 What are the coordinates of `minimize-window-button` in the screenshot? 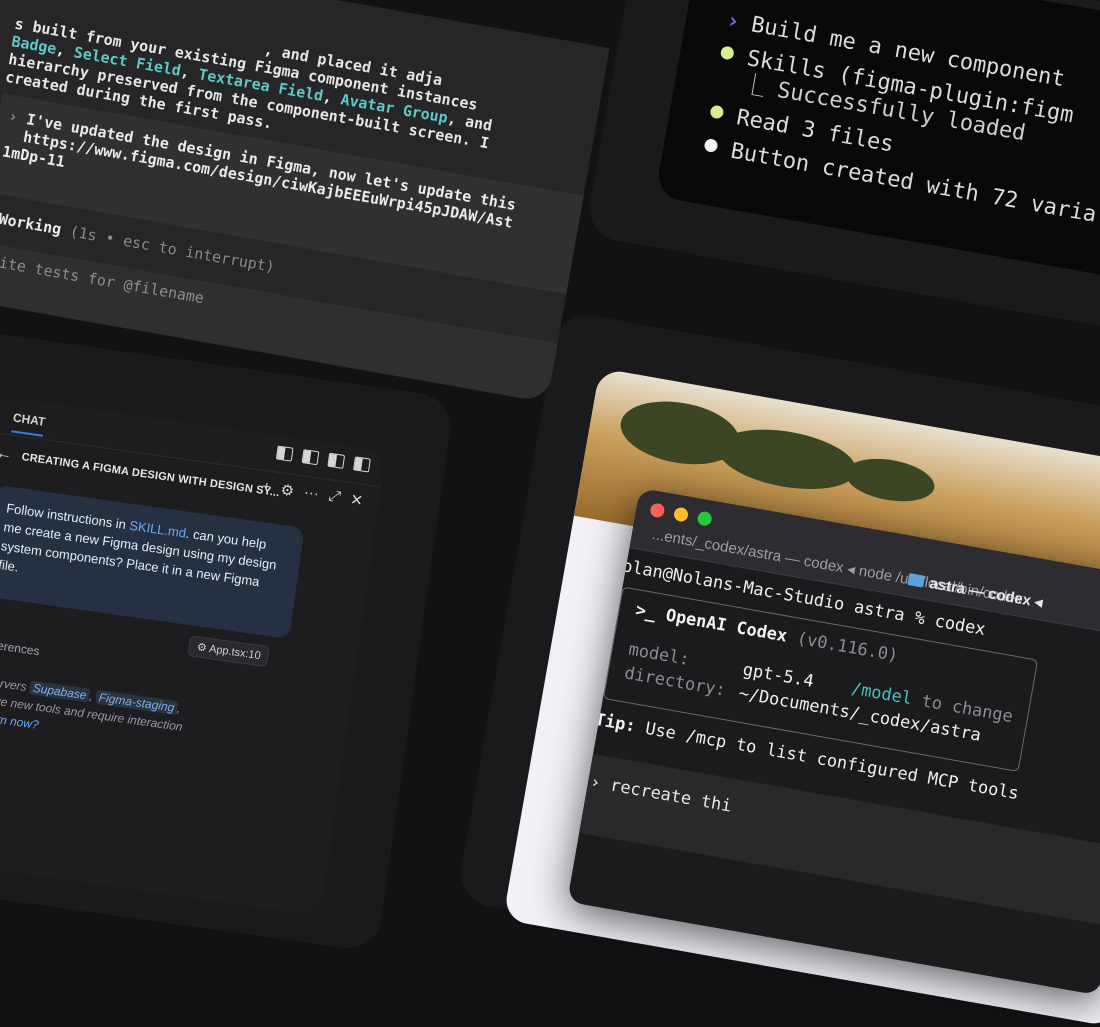 It's located at (681, 514).